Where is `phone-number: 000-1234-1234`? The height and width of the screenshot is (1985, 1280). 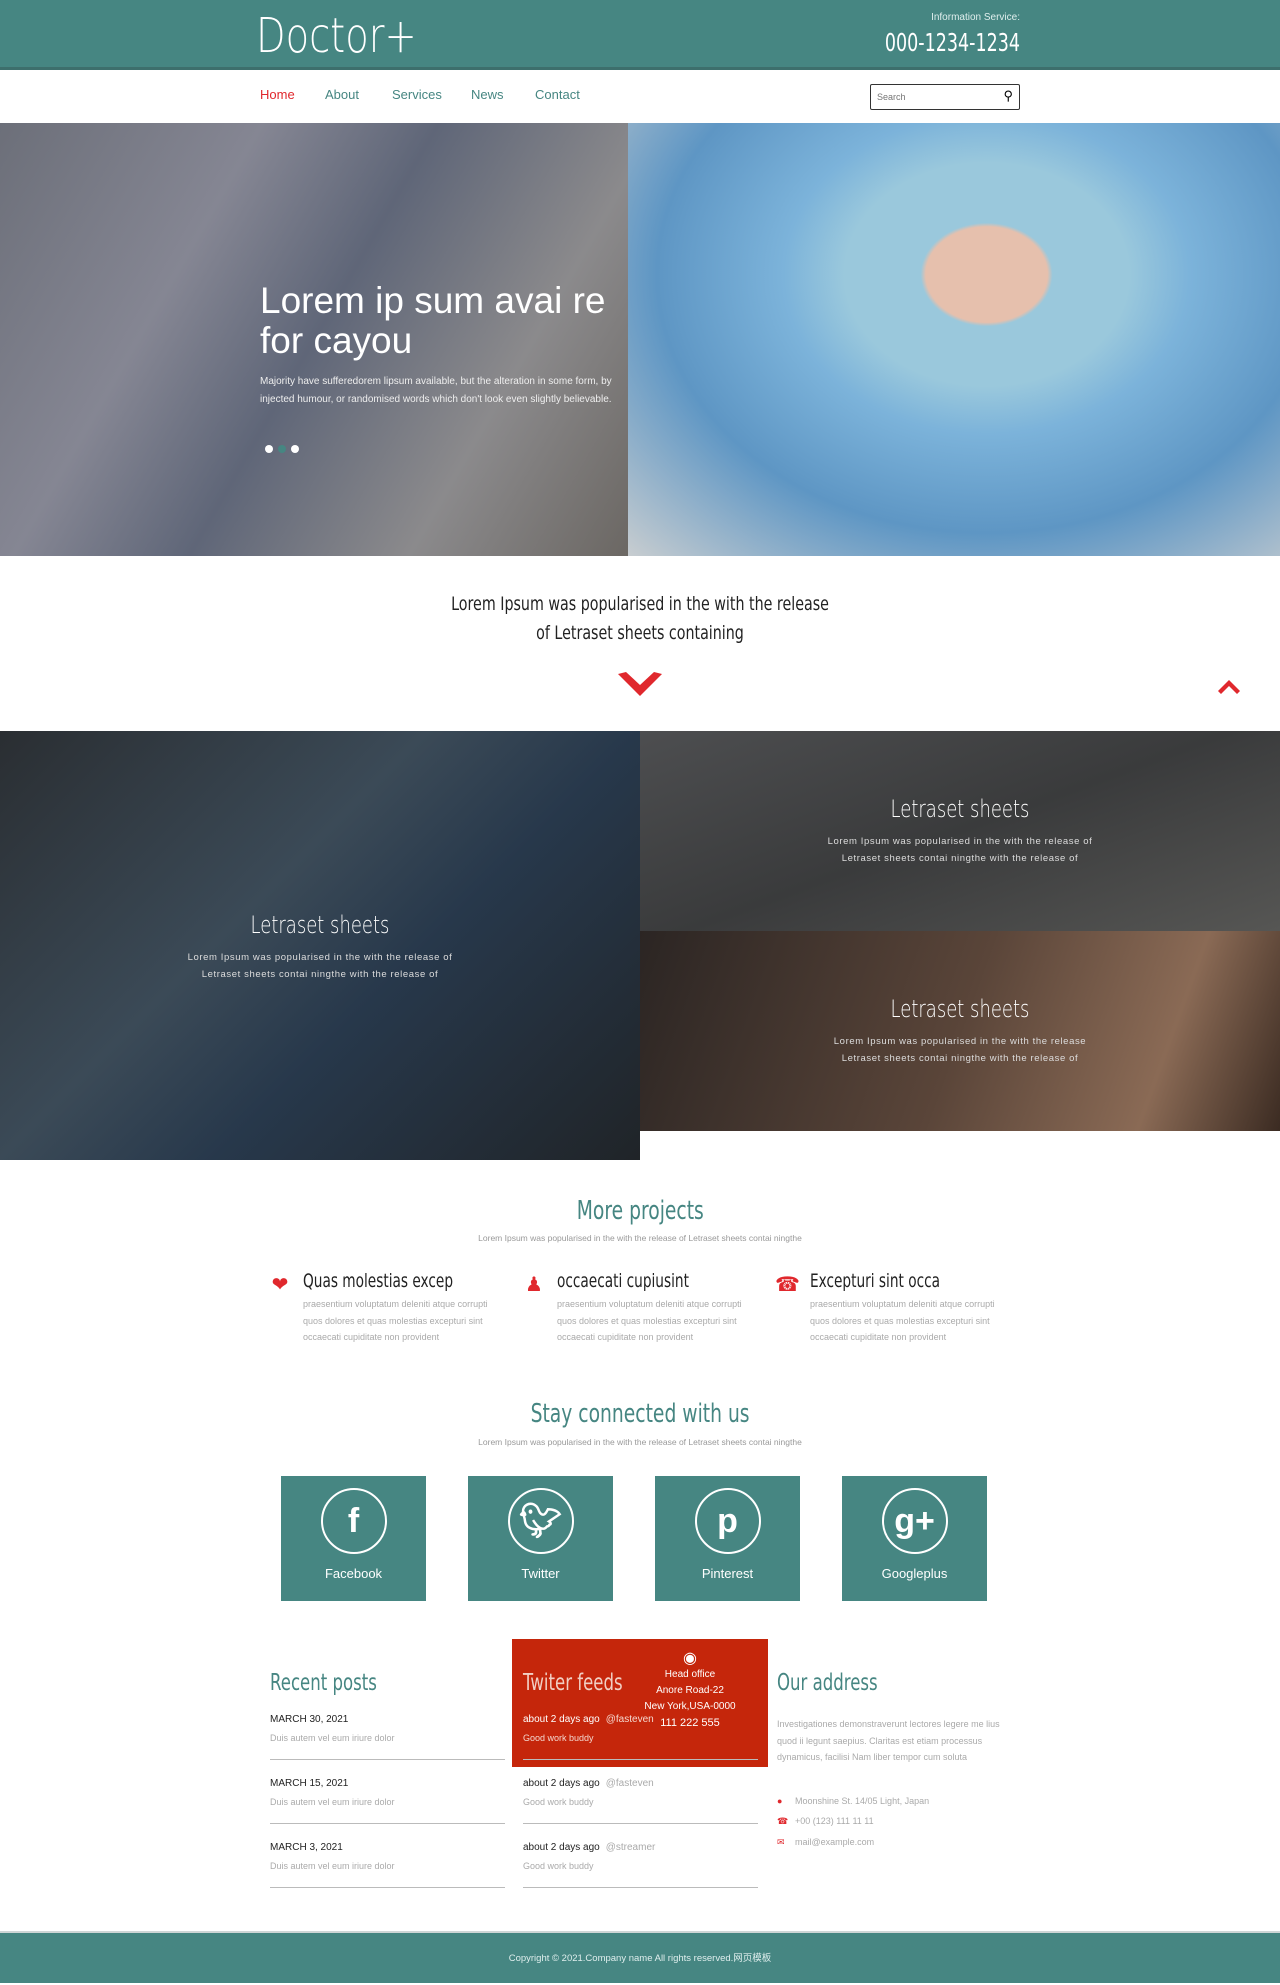
phone-number: 000-1234-1234 is located at coordinates (952, 42).